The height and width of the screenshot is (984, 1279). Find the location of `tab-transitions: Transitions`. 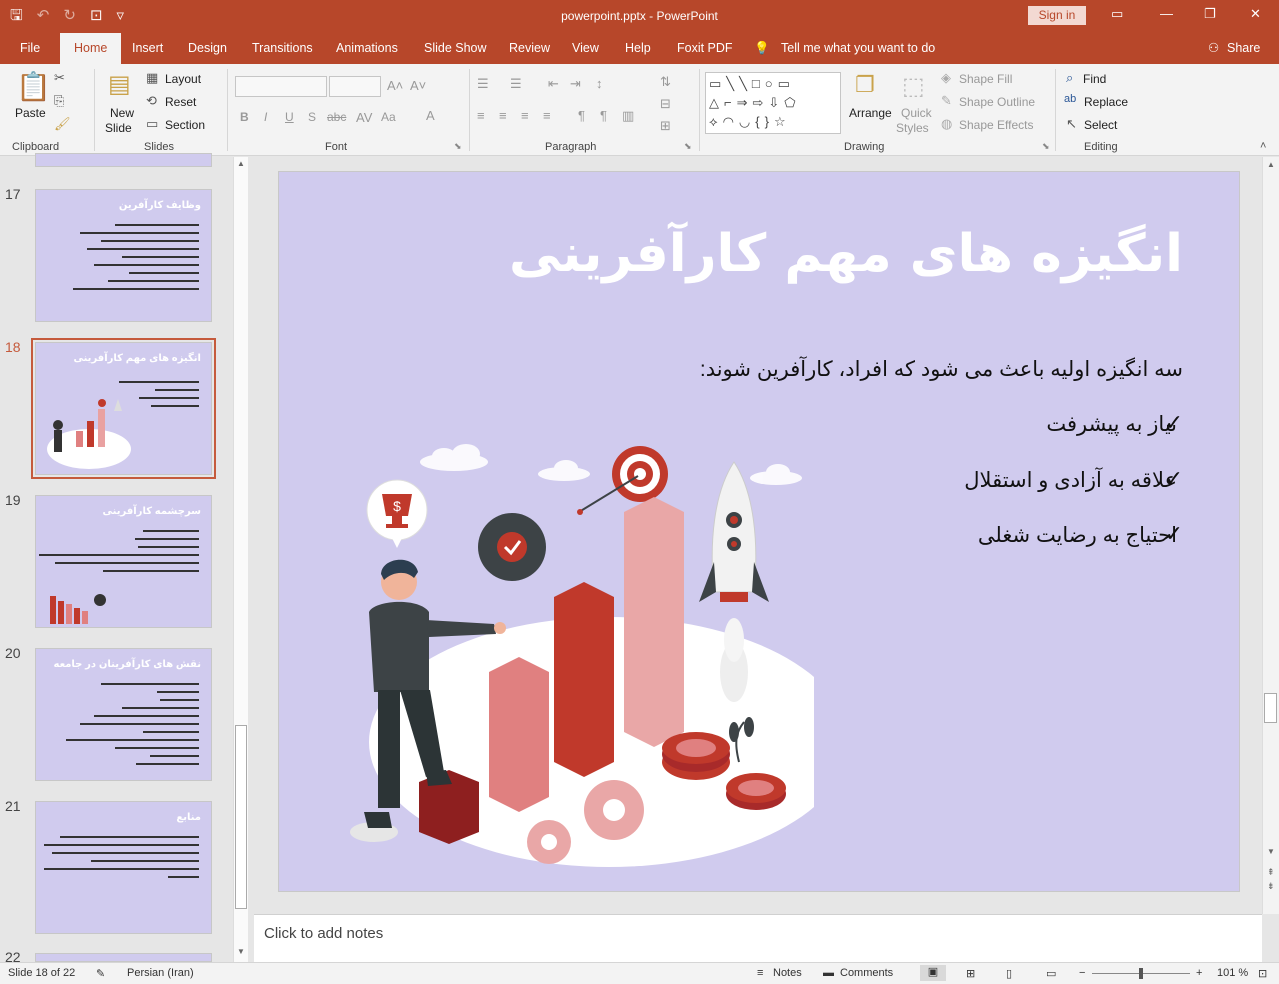

tab-transitions: Transitions is located at coordinates (282, 48).